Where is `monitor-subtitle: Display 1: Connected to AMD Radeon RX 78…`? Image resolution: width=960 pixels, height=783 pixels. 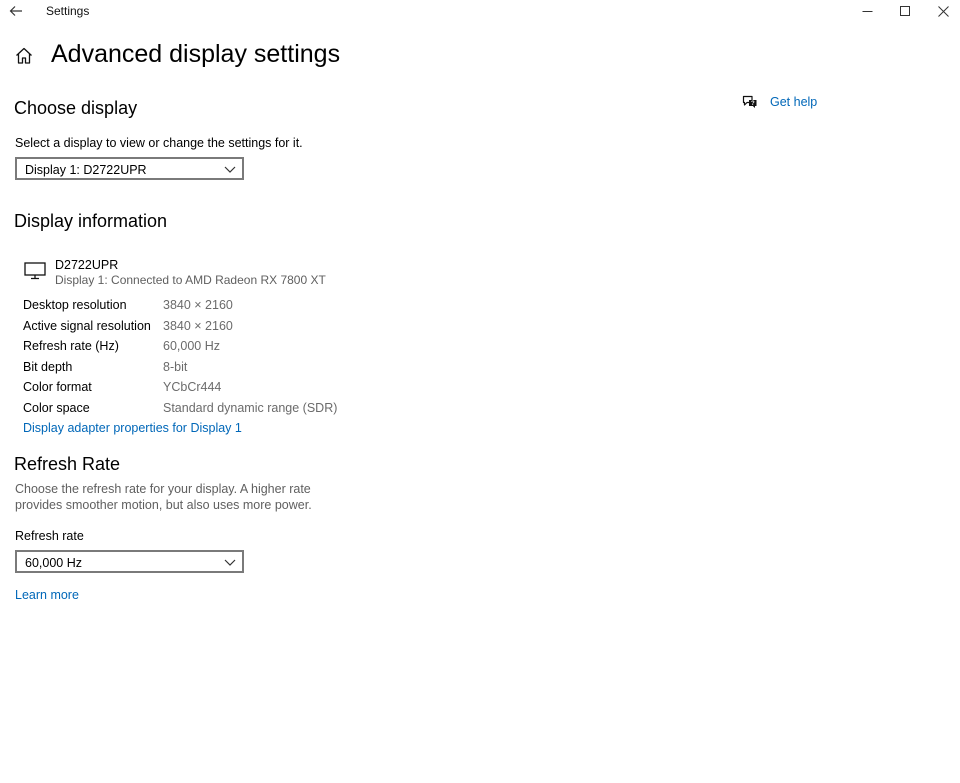
monitor-subtitle: Display 1: Connected to AMD Radeon RX 78… is located at coordinates (190, 280).